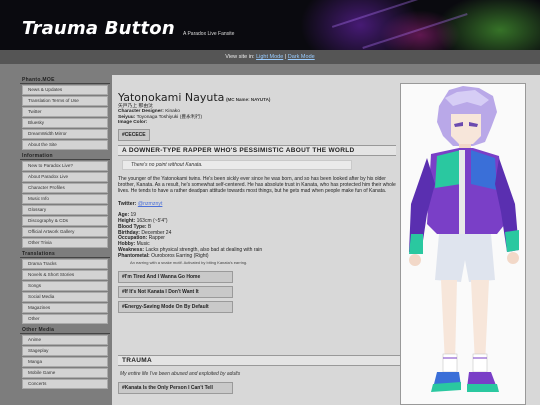 The image size is (540, 405). Describe the element at coordinates (65, 177) in the screenshot. I see `sidebar-link: About Paradox Live` at that location.